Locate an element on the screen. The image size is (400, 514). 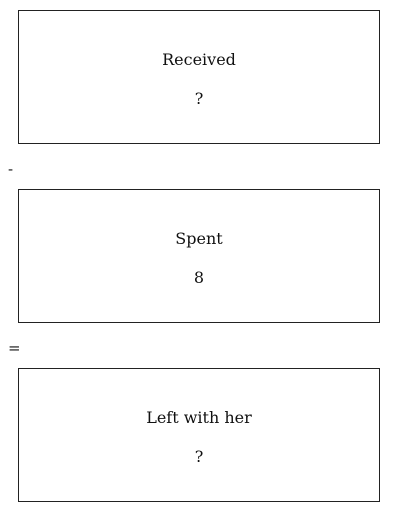
left-with-her-label: Left with her is located at coordinates (199, 417).